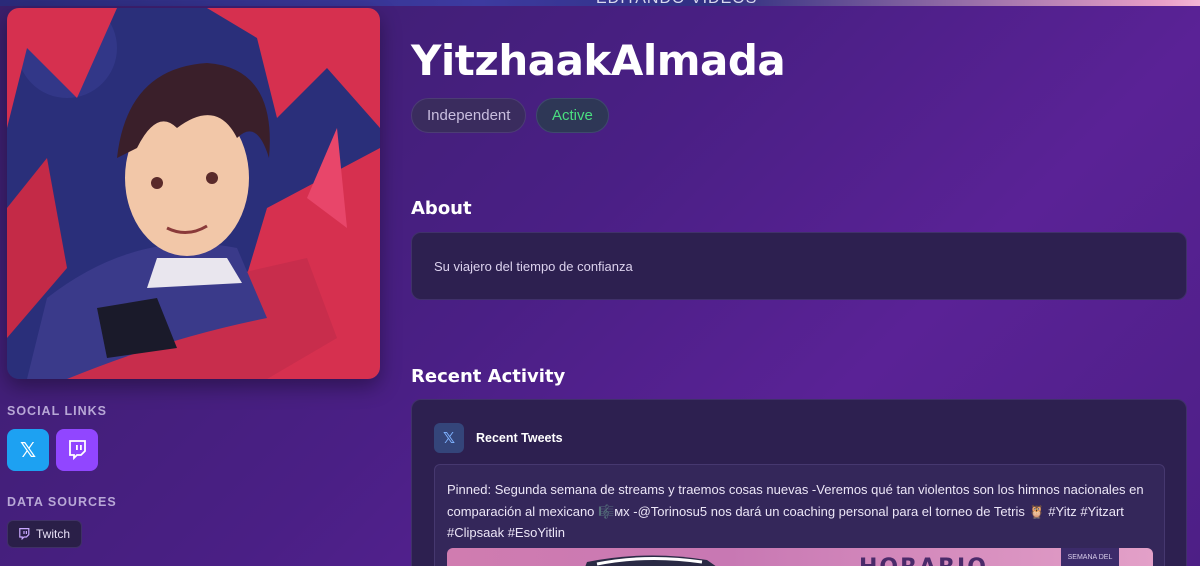  What do you see at coordinates (53, 534) in the screenshot?
I see `data-source-label: Twitch` at bounding box center [53, 534].